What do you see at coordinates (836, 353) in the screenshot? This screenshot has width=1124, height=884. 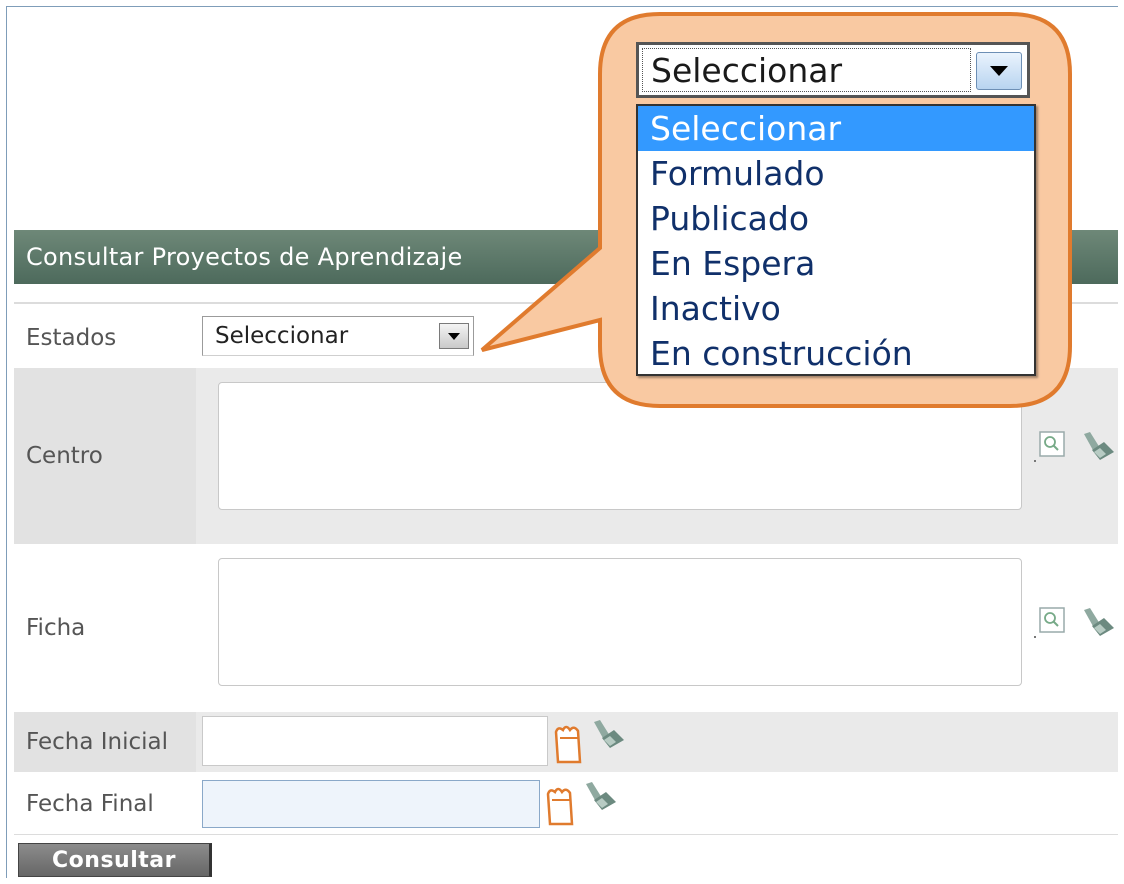 I see `option-en-construccion: En construcción` at bounding box center [836, 353].